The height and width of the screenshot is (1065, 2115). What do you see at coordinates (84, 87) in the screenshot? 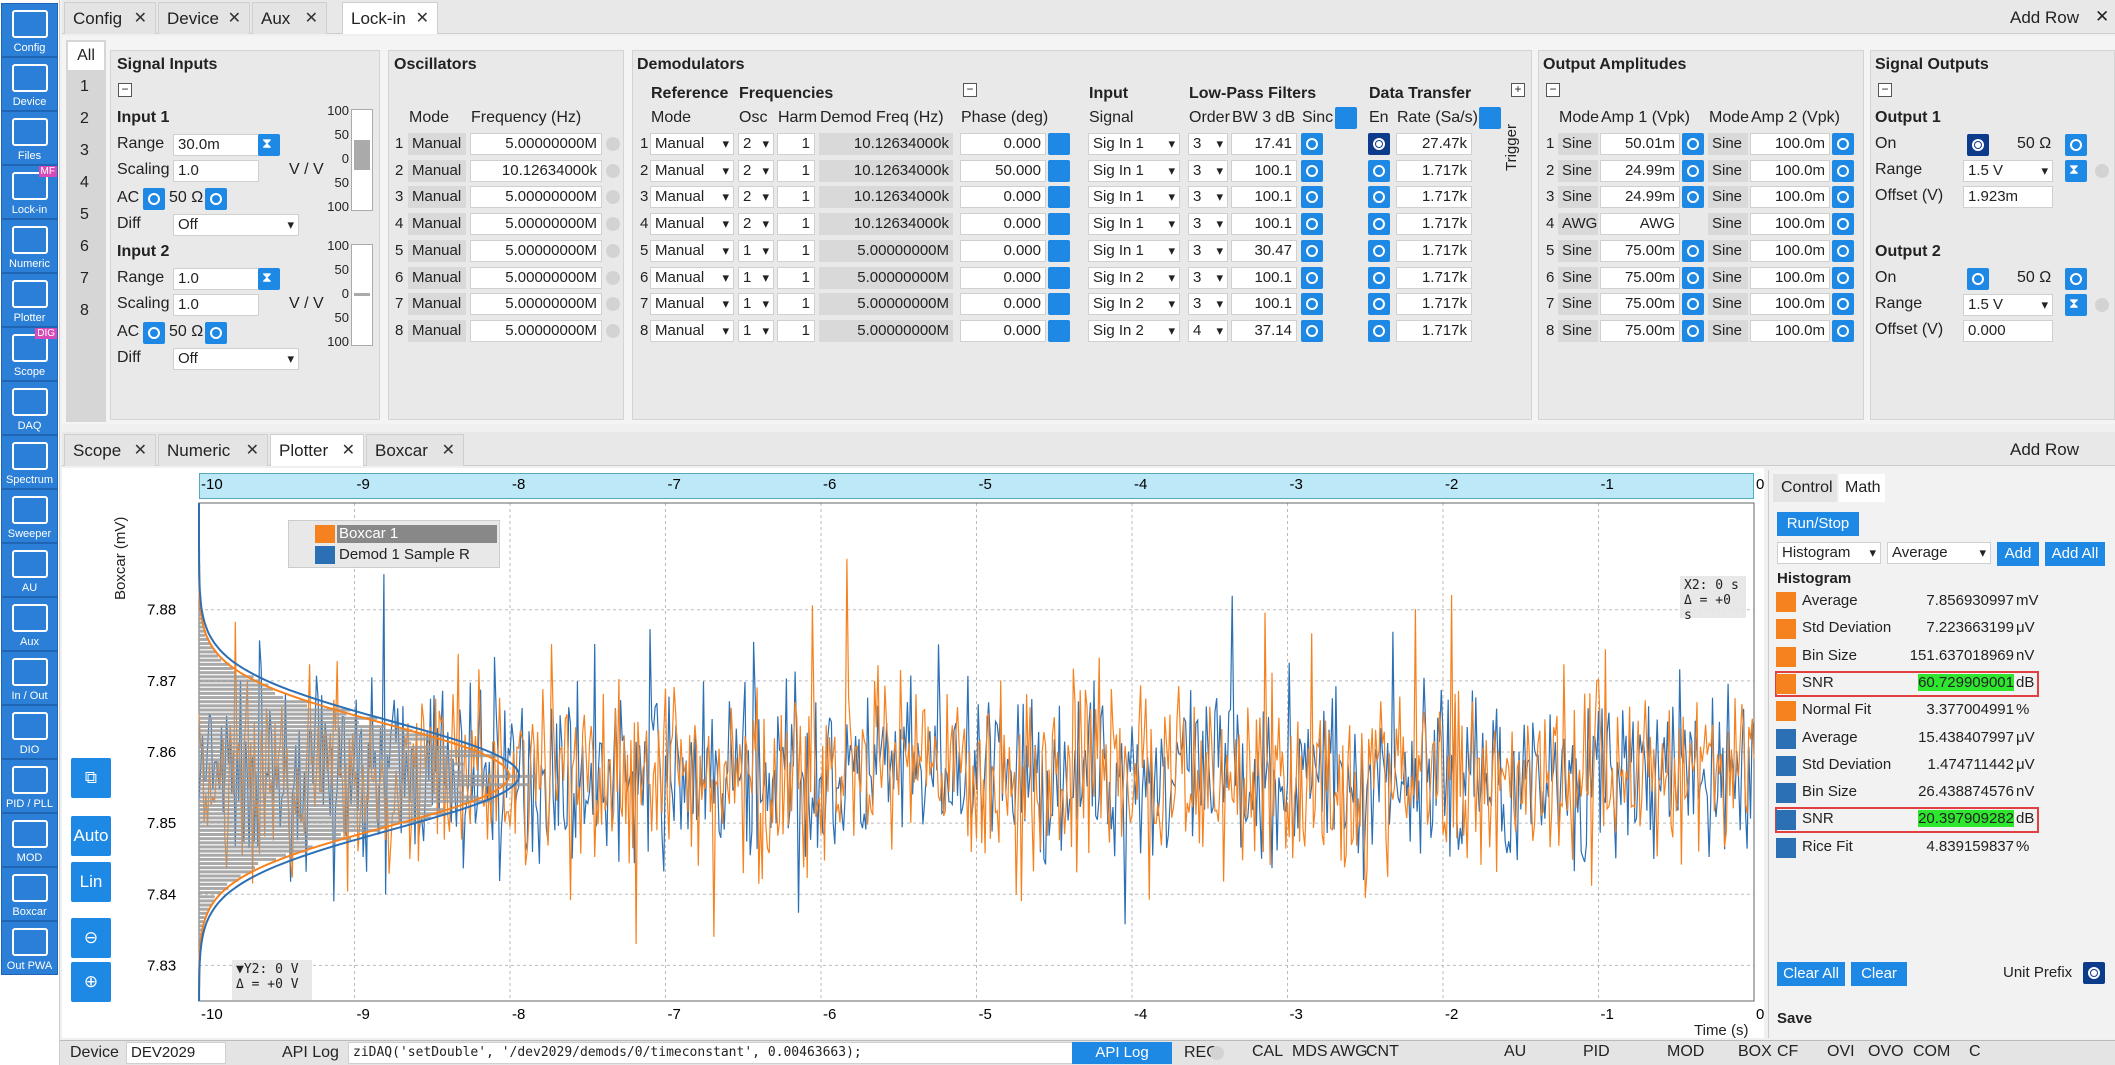
I see `row-number: 1` at bounding box center [84, 87].